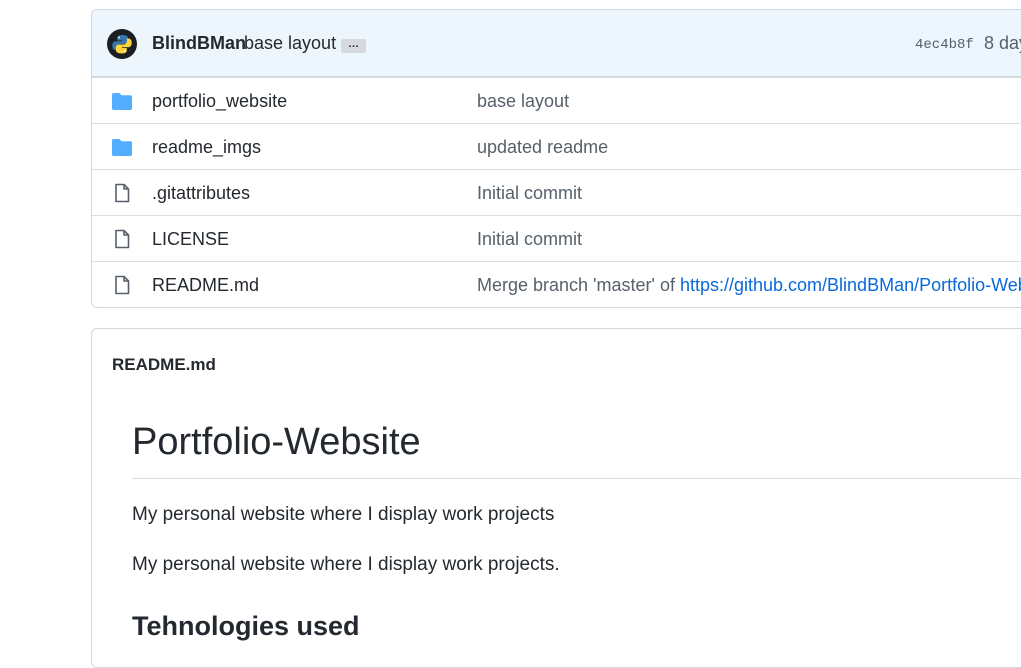  I want to click on file-commit-message-link: updated readme, so click(542, 147).